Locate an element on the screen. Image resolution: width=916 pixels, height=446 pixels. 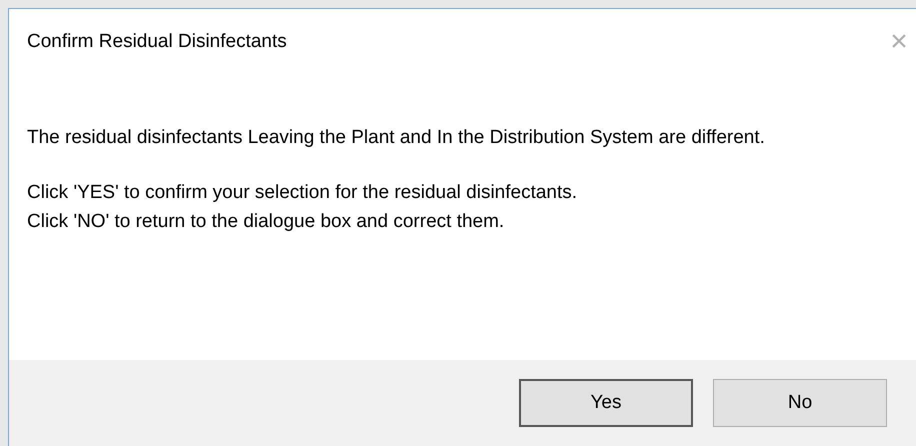
dialog-button: No is located at coordinates (800, 403).